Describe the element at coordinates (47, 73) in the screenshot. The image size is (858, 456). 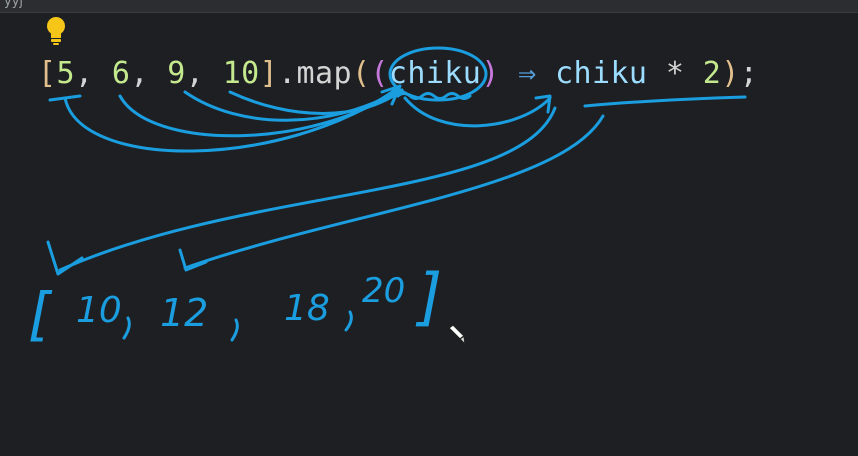
I see `array-open-bracket: [` at that location.